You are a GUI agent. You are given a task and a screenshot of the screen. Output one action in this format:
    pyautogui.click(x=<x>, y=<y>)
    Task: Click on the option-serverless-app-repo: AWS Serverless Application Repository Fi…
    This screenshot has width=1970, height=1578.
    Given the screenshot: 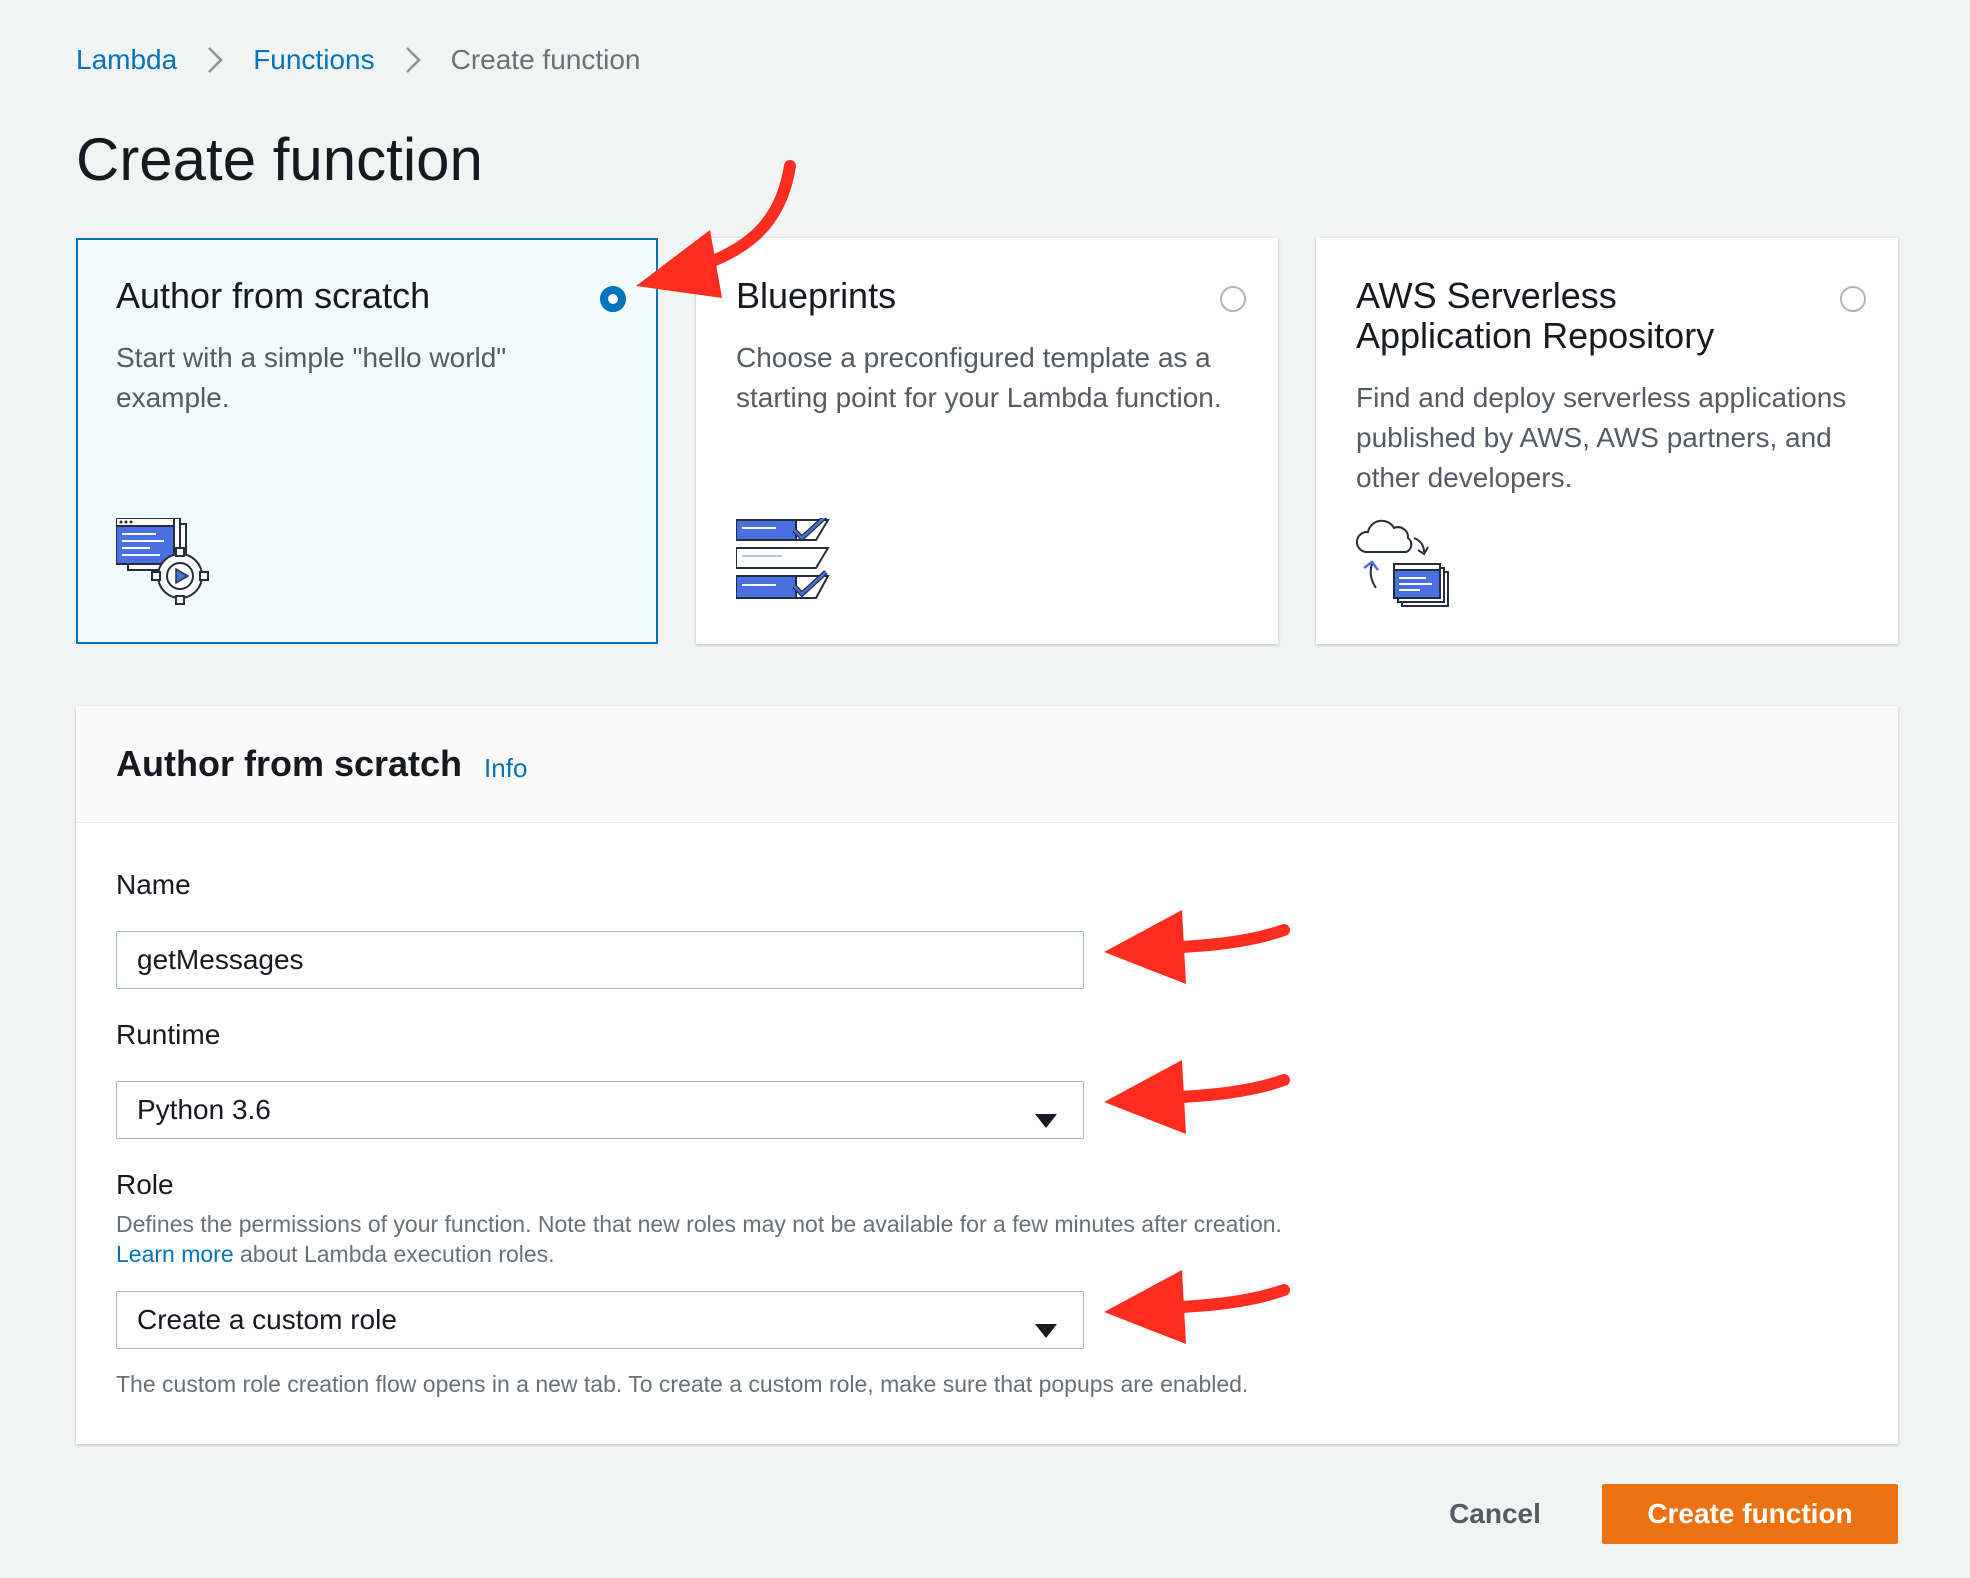 What is the action you would take?
    pyautogui.click(x=1607, y=441)
    